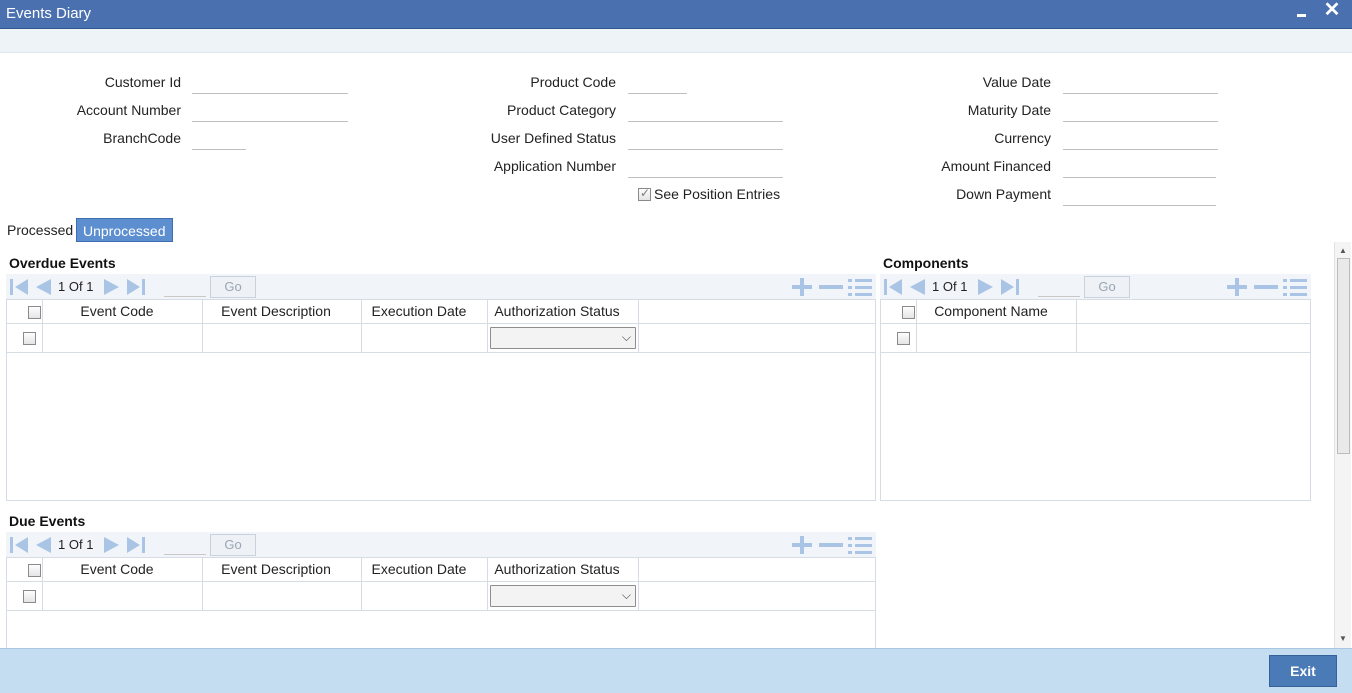 This screenshot has height=693, width=1352. Describe the element at coordinates (1302, 14) in the screenshot. I see `minimize-icon` at that location.